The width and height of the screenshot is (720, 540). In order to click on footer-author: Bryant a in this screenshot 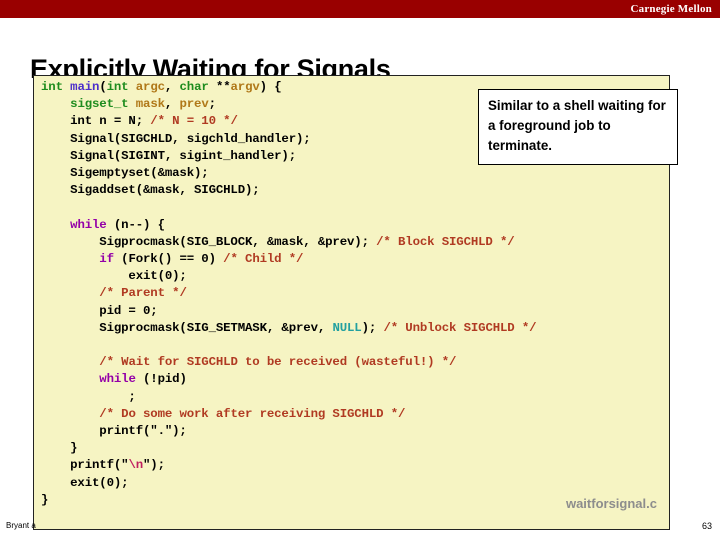, I will do `click(21, 525)`.